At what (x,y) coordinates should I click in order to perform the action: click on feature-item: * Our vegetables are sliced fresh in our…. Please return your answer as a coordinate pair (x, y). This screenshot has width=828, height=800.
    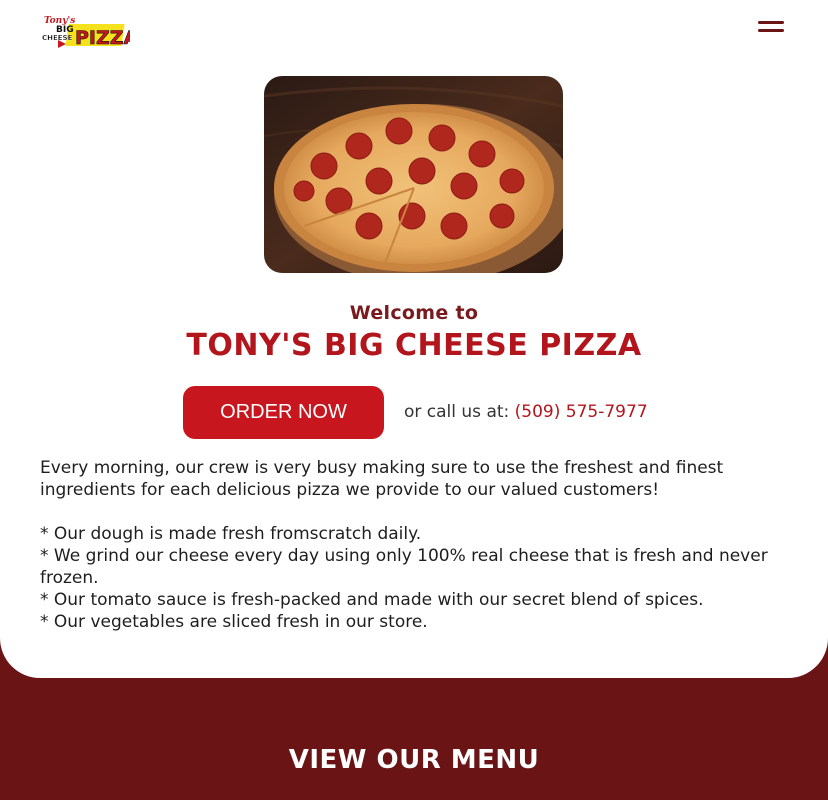
    Looking at the image, I should click on (234, 622).